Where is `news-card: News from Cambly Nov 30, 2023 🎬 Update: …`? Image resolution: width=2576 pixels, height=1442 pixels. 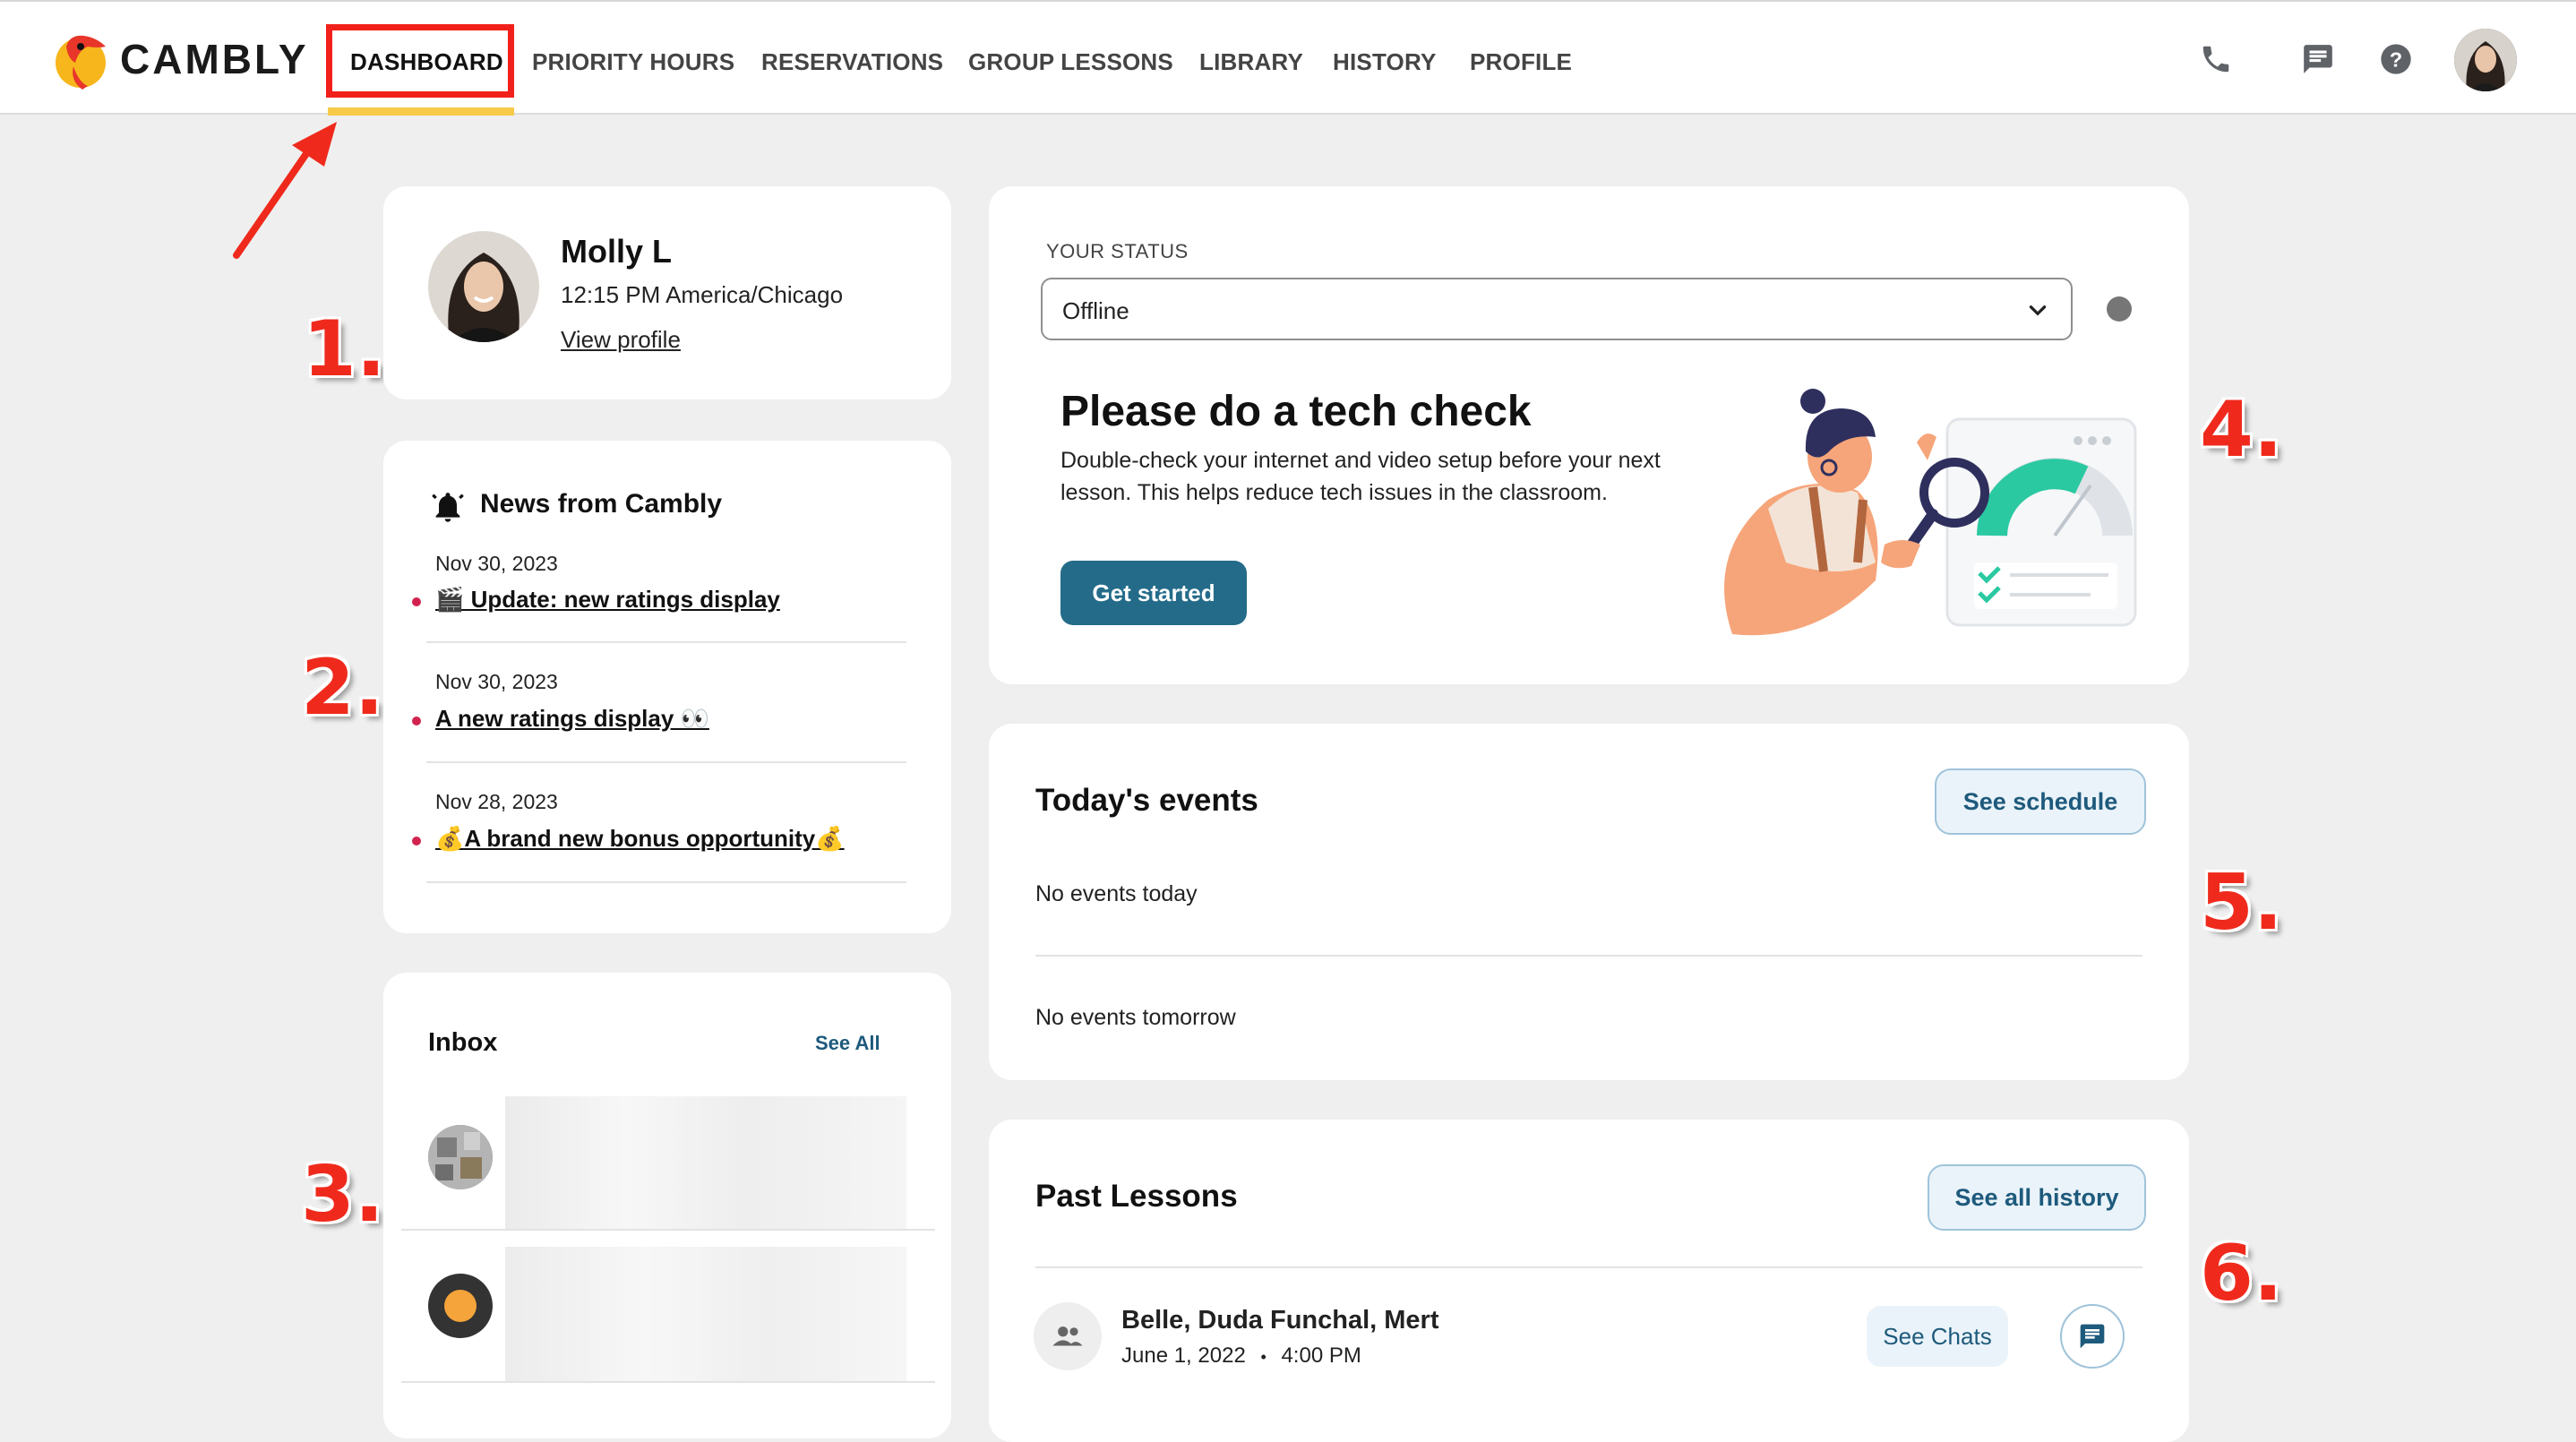 news-card: News from Cambly Nov 30, 2023 🎬 Update: … is located at coordinates (667, 687).